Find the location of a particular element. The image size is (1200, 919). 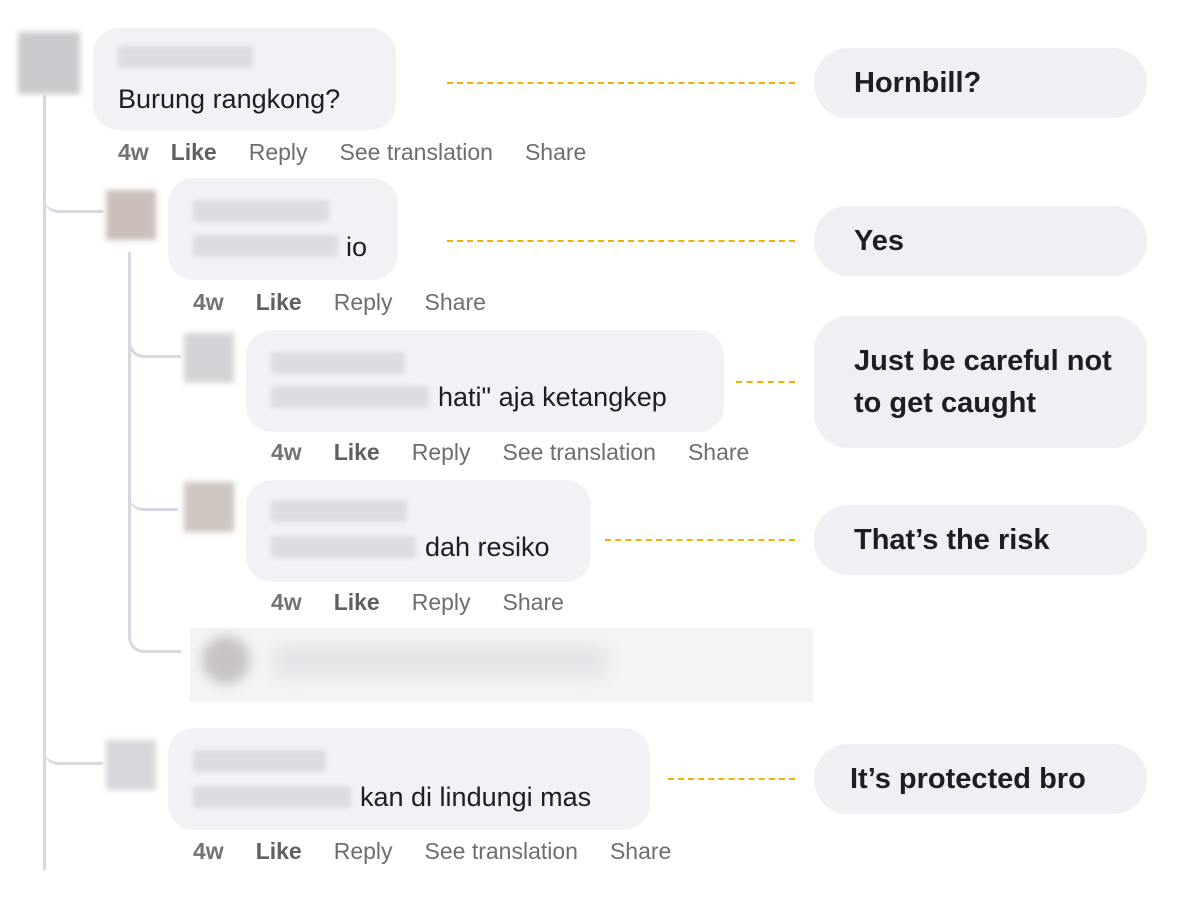

blurred-hidden-comment is located at coordinates (501, 665).